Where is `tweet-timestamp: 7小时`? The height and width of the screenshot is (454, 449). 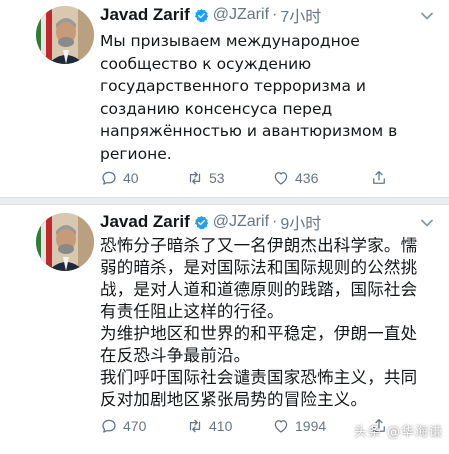 tweet-timestamp: 7小时 is located at coordinates (300, 15).